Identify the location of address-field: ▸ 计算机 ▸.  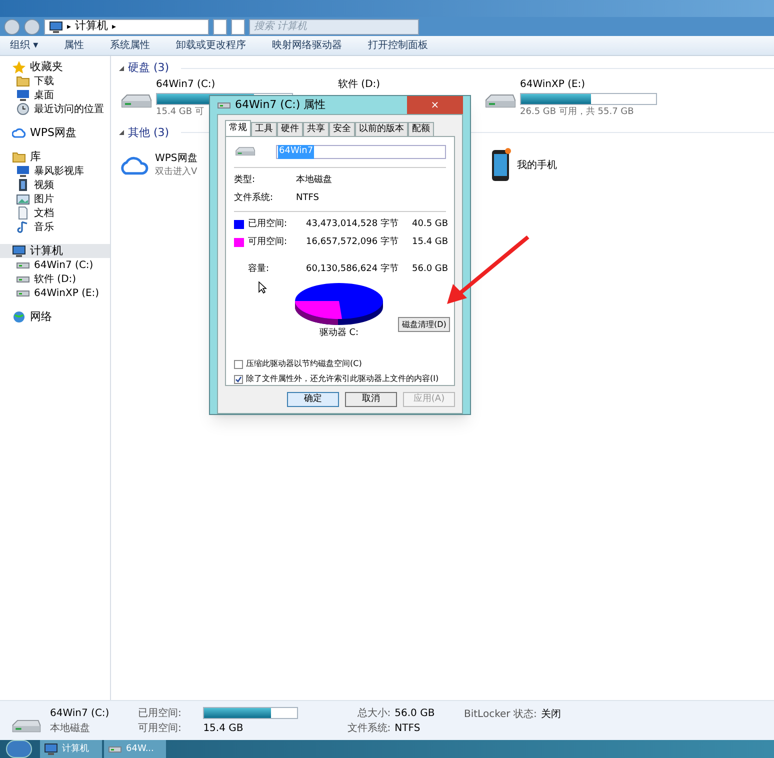
(126, 26).